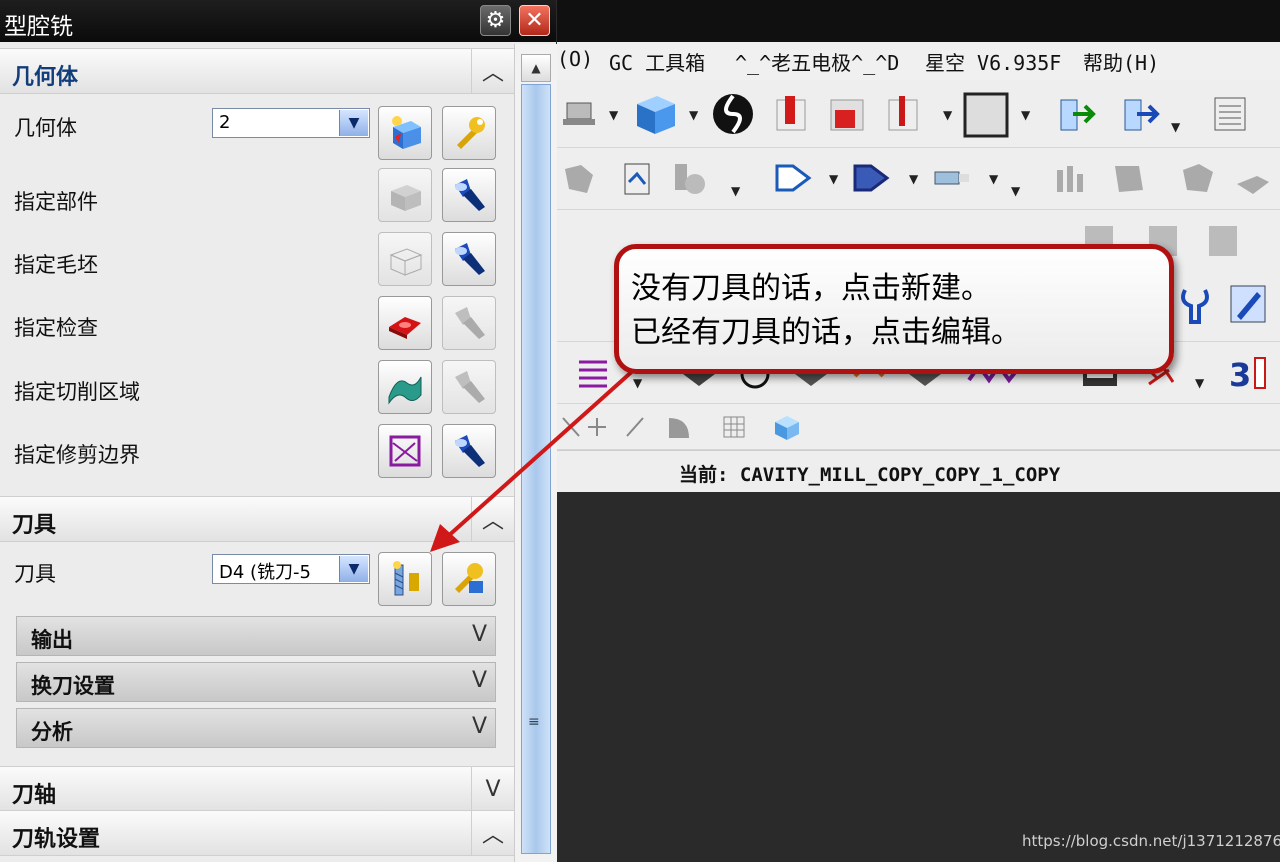 Image resolution: width=1280 pixels, height=862 pixels. I want to click on new-geometry-button, so click(405, 133).